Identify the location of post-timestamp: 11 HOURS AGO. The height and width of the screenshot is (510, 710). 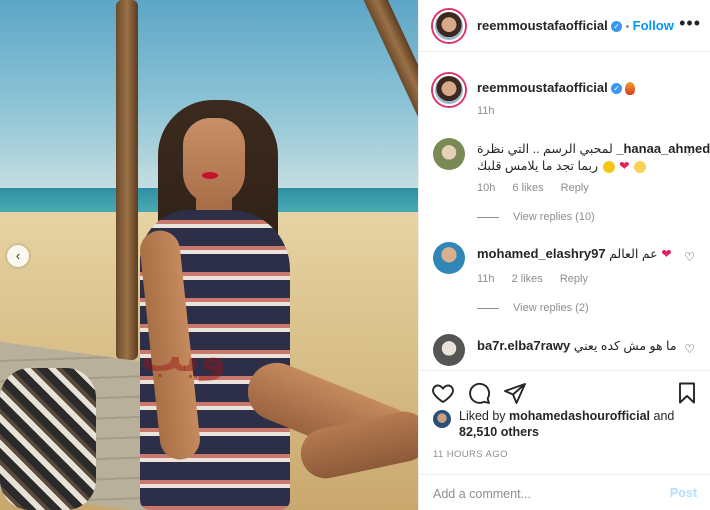
(470, 454).